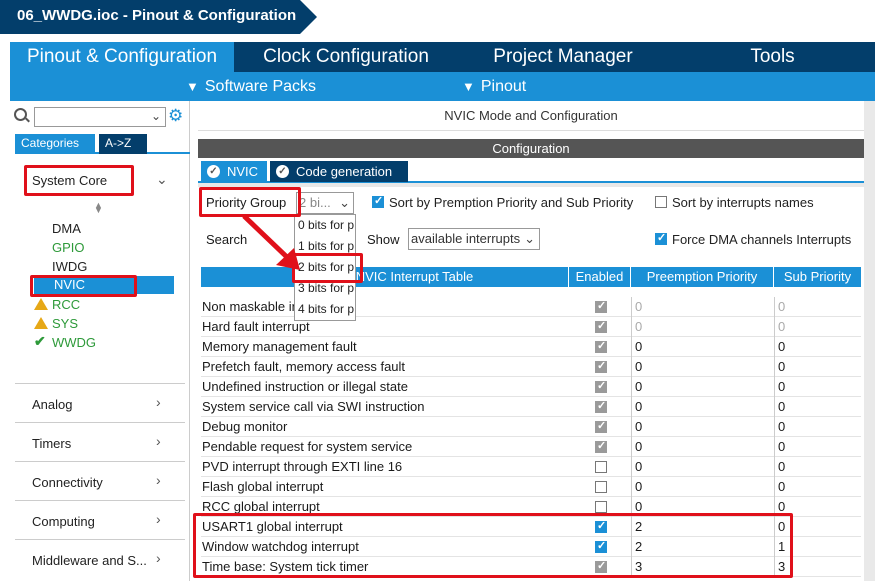 The width and height of the screenshot is (875, 581). I want to click on table-row: Debug monitor 00, so click(531, 427).